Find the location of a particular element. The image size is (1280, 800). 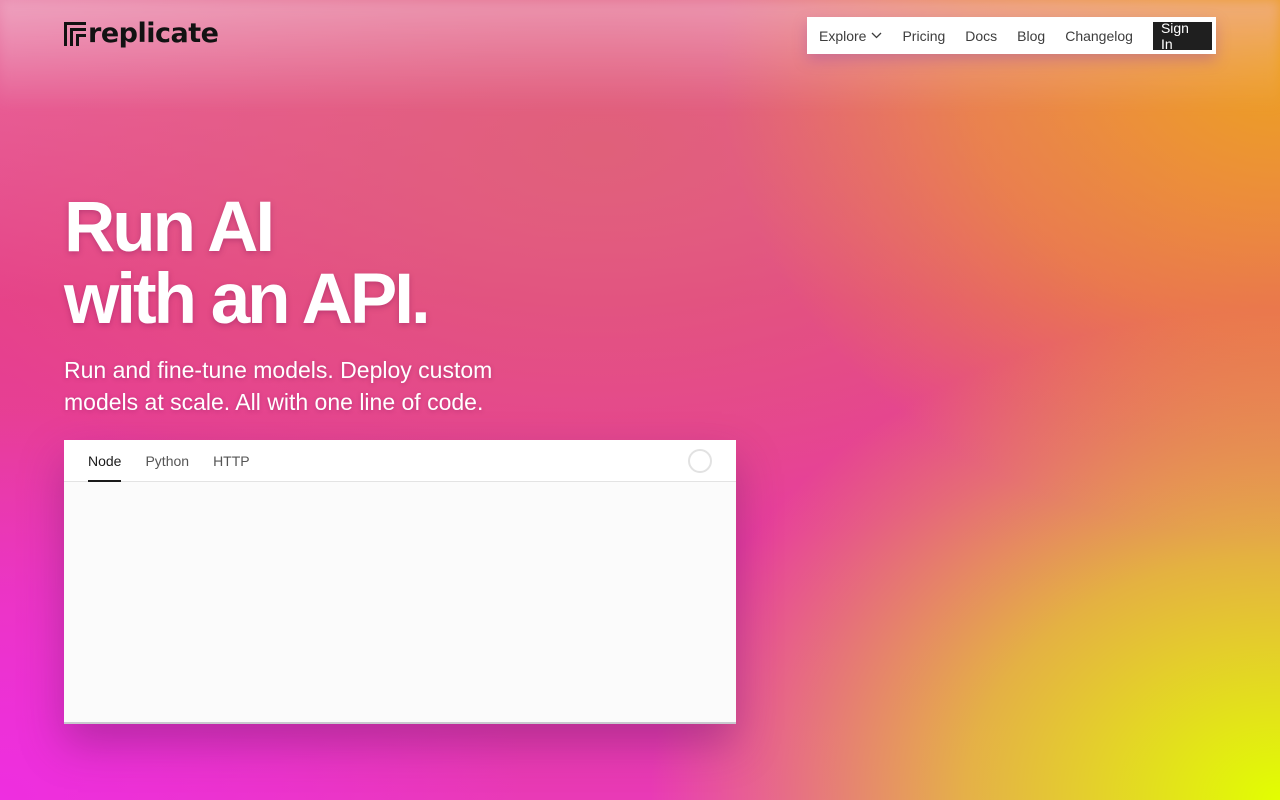

tab-http: HTTP is located at coordinates (231, 460).